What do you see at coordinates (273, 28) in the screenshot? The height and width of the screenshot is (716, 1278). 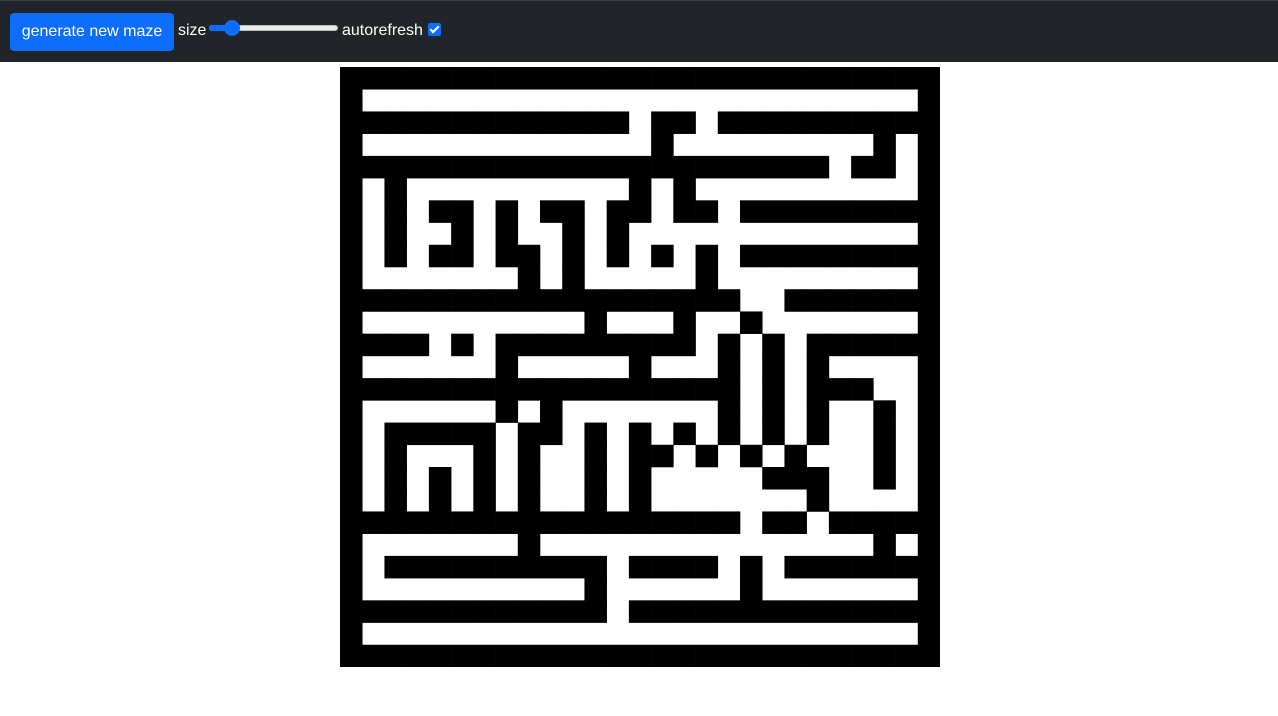 I see `size-slider` at bounding box center [273, 28].